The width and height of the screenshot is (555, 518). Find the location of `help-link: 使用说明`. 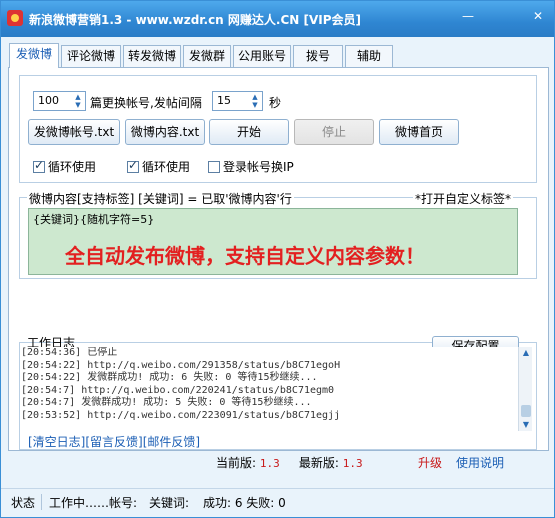

help-link: 使用说明 is located at coordinates (480, 462).